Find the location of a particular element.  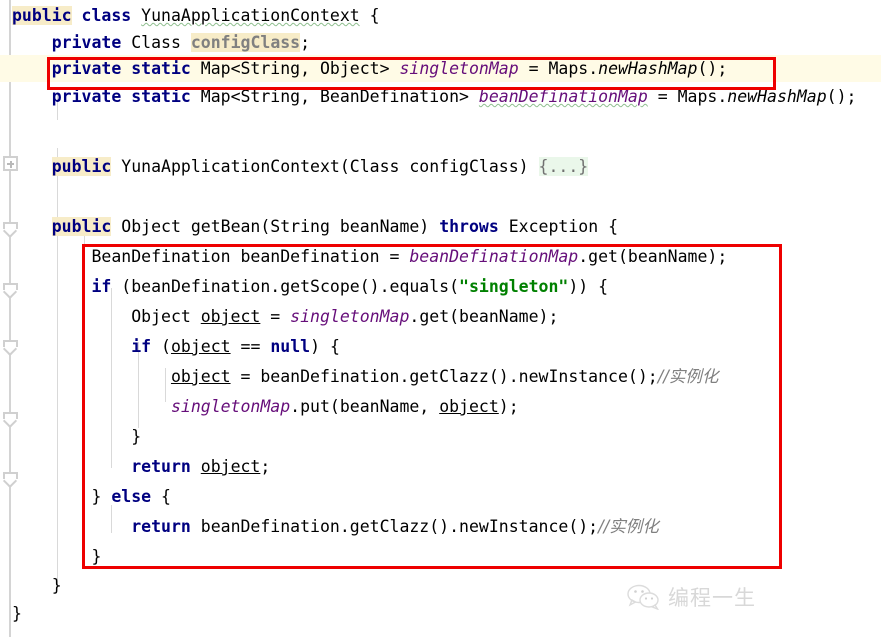

code-line: singletonMap.put(beanName, object); is located at coordinates (440, 406).